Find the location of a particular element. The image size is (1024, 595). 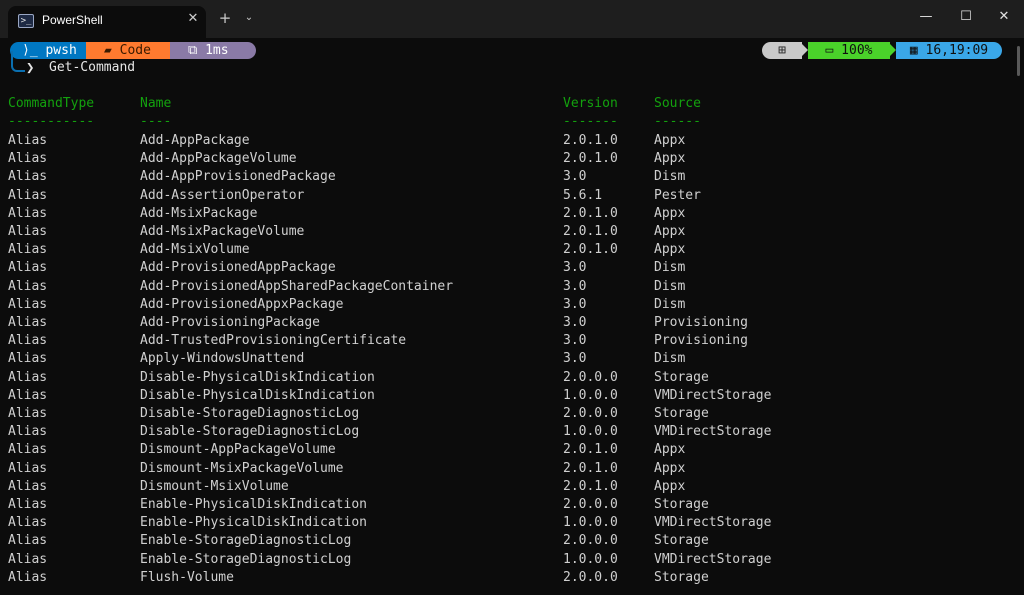

close-tab-icon: ✕ is located at coordinates (193, 19).